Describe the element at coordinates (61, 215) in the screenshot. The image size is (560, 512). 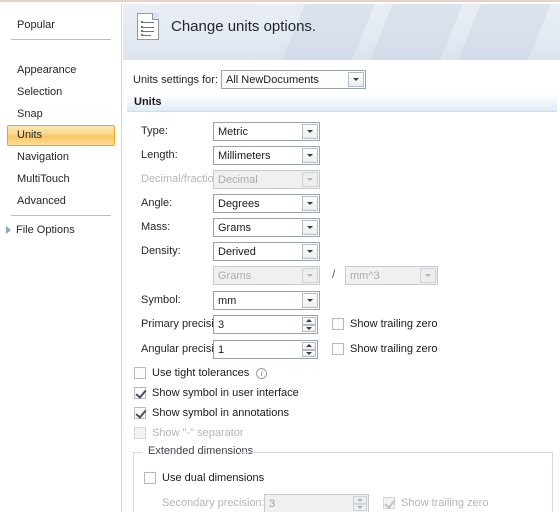
I see `sidebar-divider-bottom` at that location.